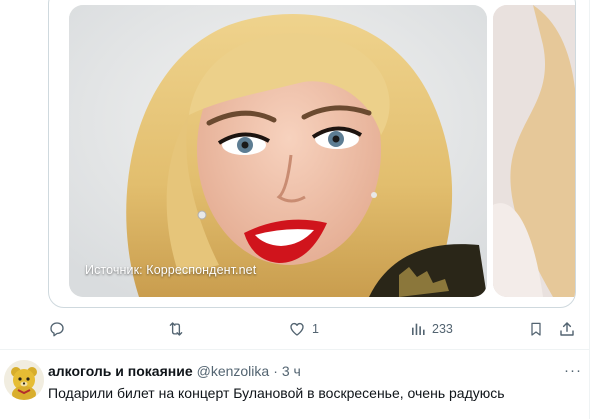 This screenshot has height=419, width=597. What do you see at coordinates (120, 371) in the screenshot?
I see `author-name: алкоголь и покаяние` at bounding box center [120, 371].